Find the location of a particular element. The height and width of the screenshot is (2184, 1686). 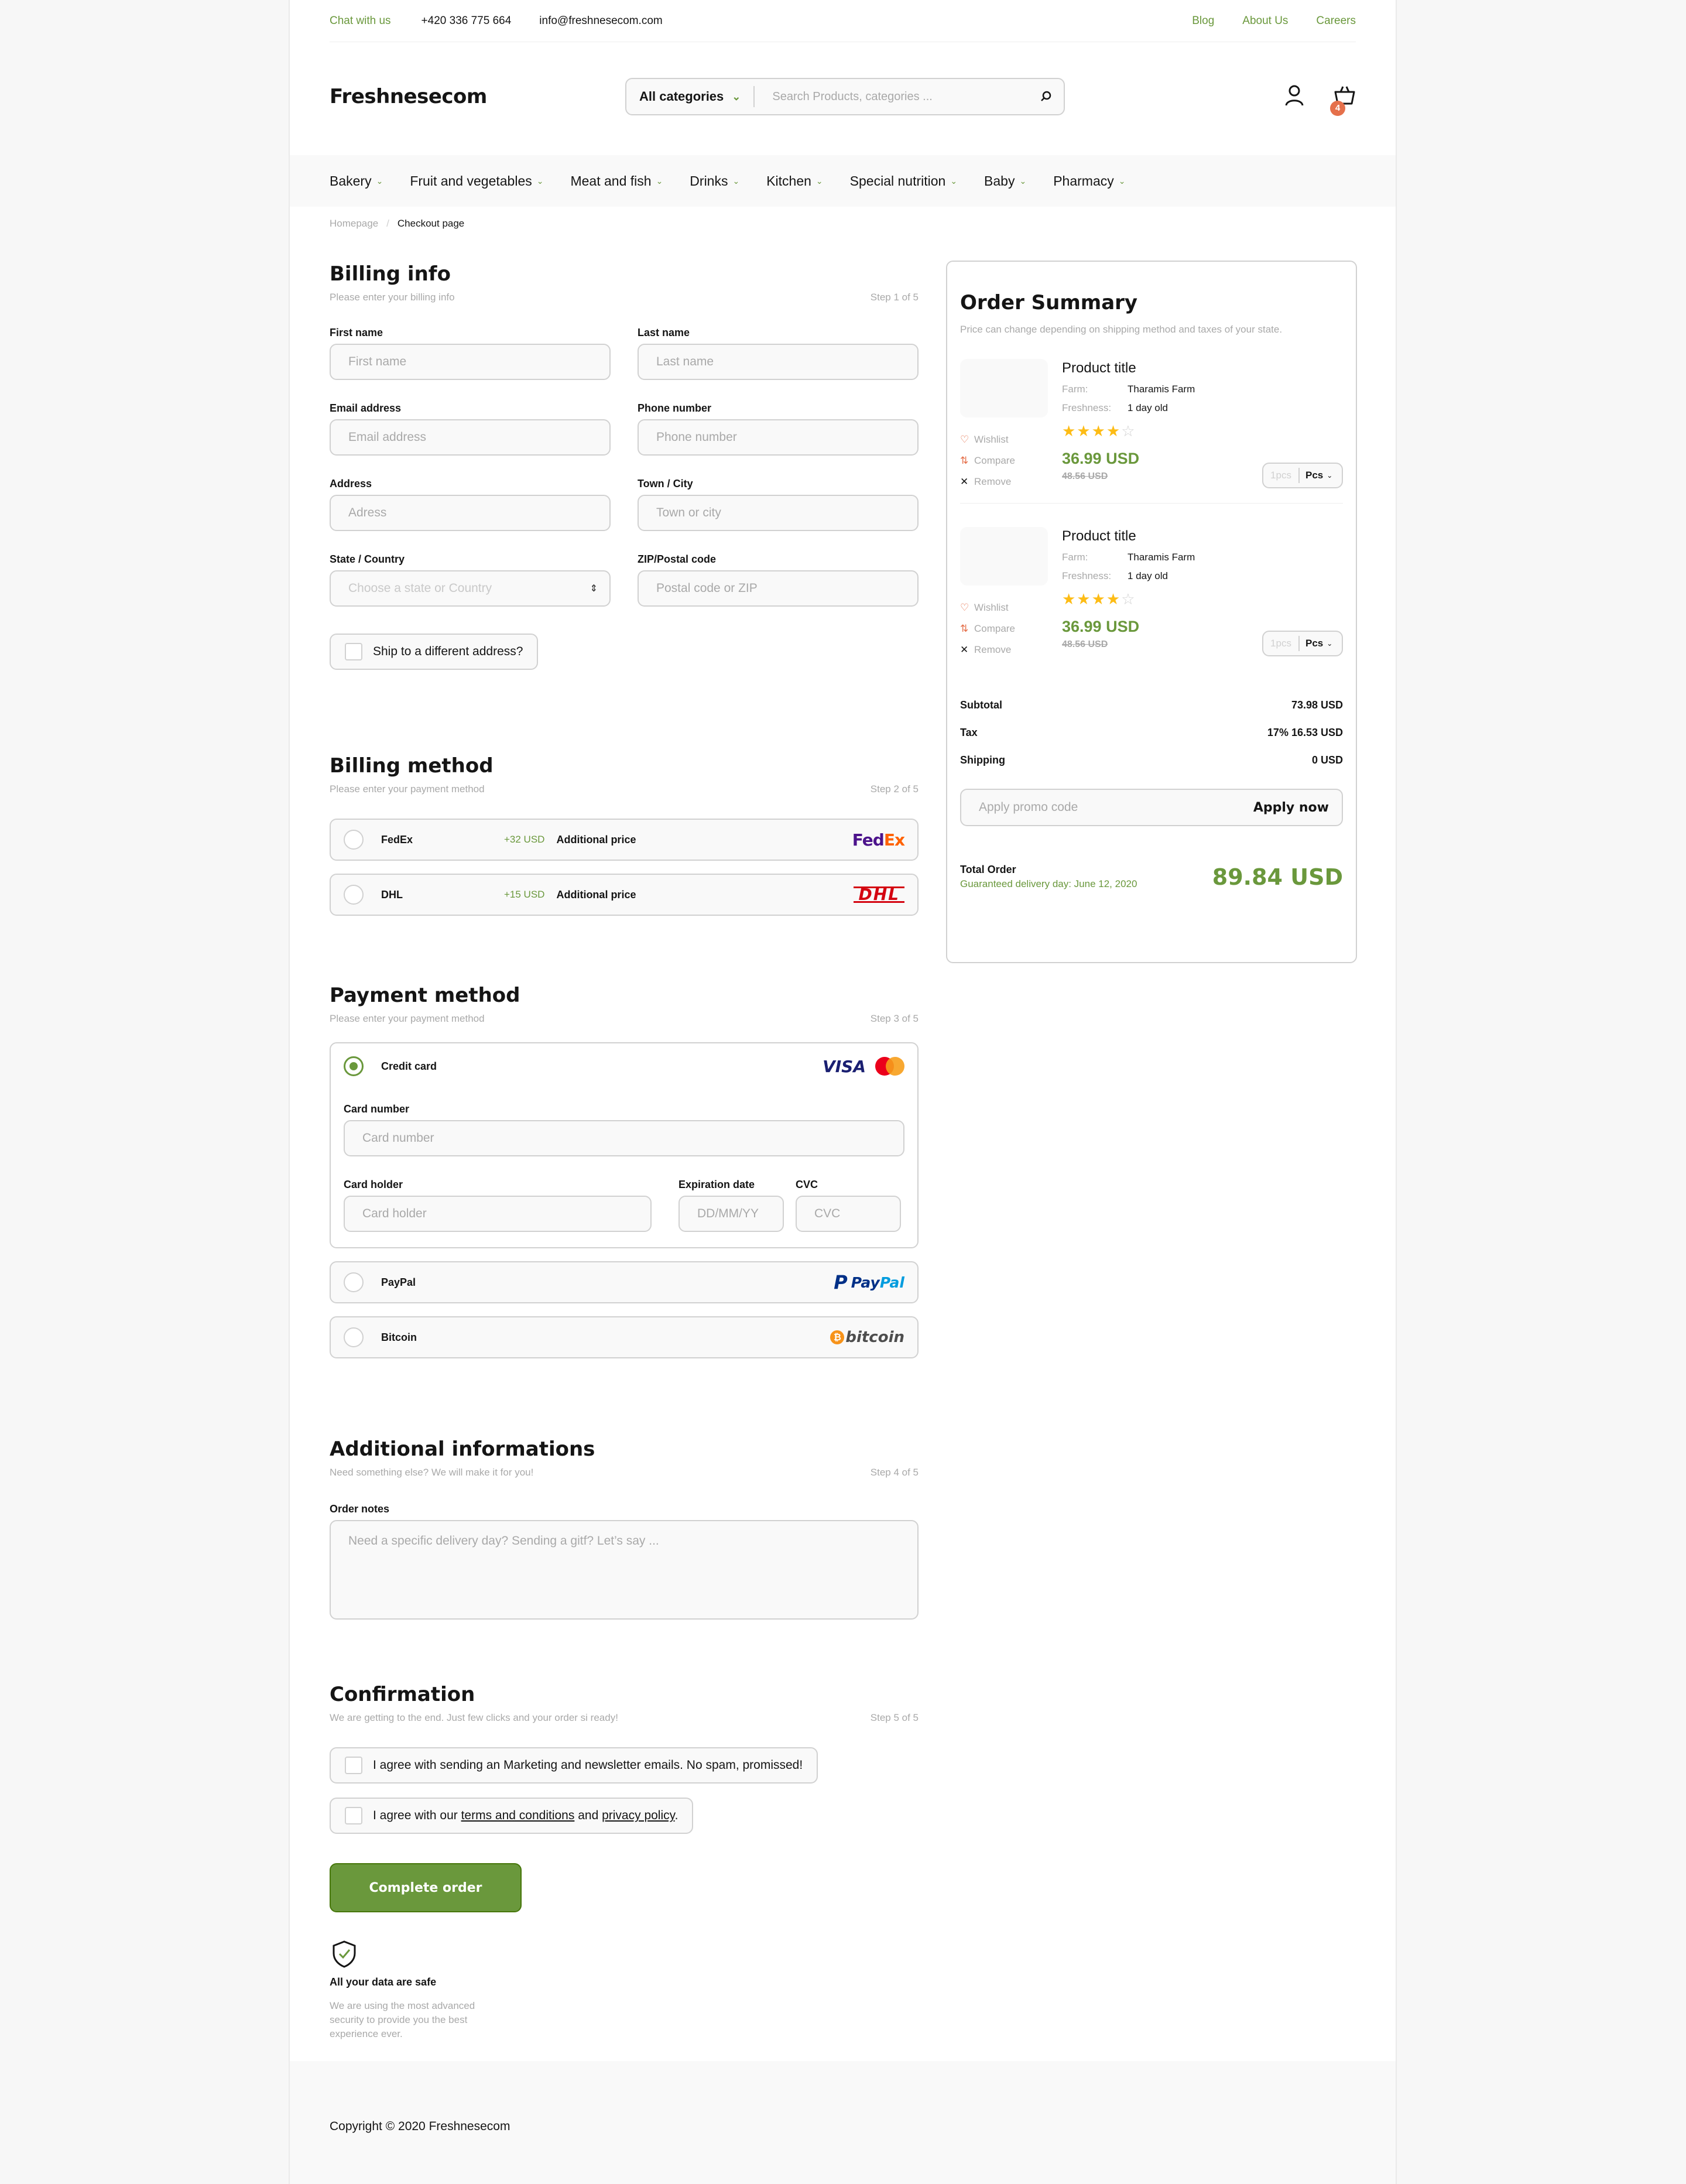

compare-icon: ⇅ is located at coordinates (965, 628).